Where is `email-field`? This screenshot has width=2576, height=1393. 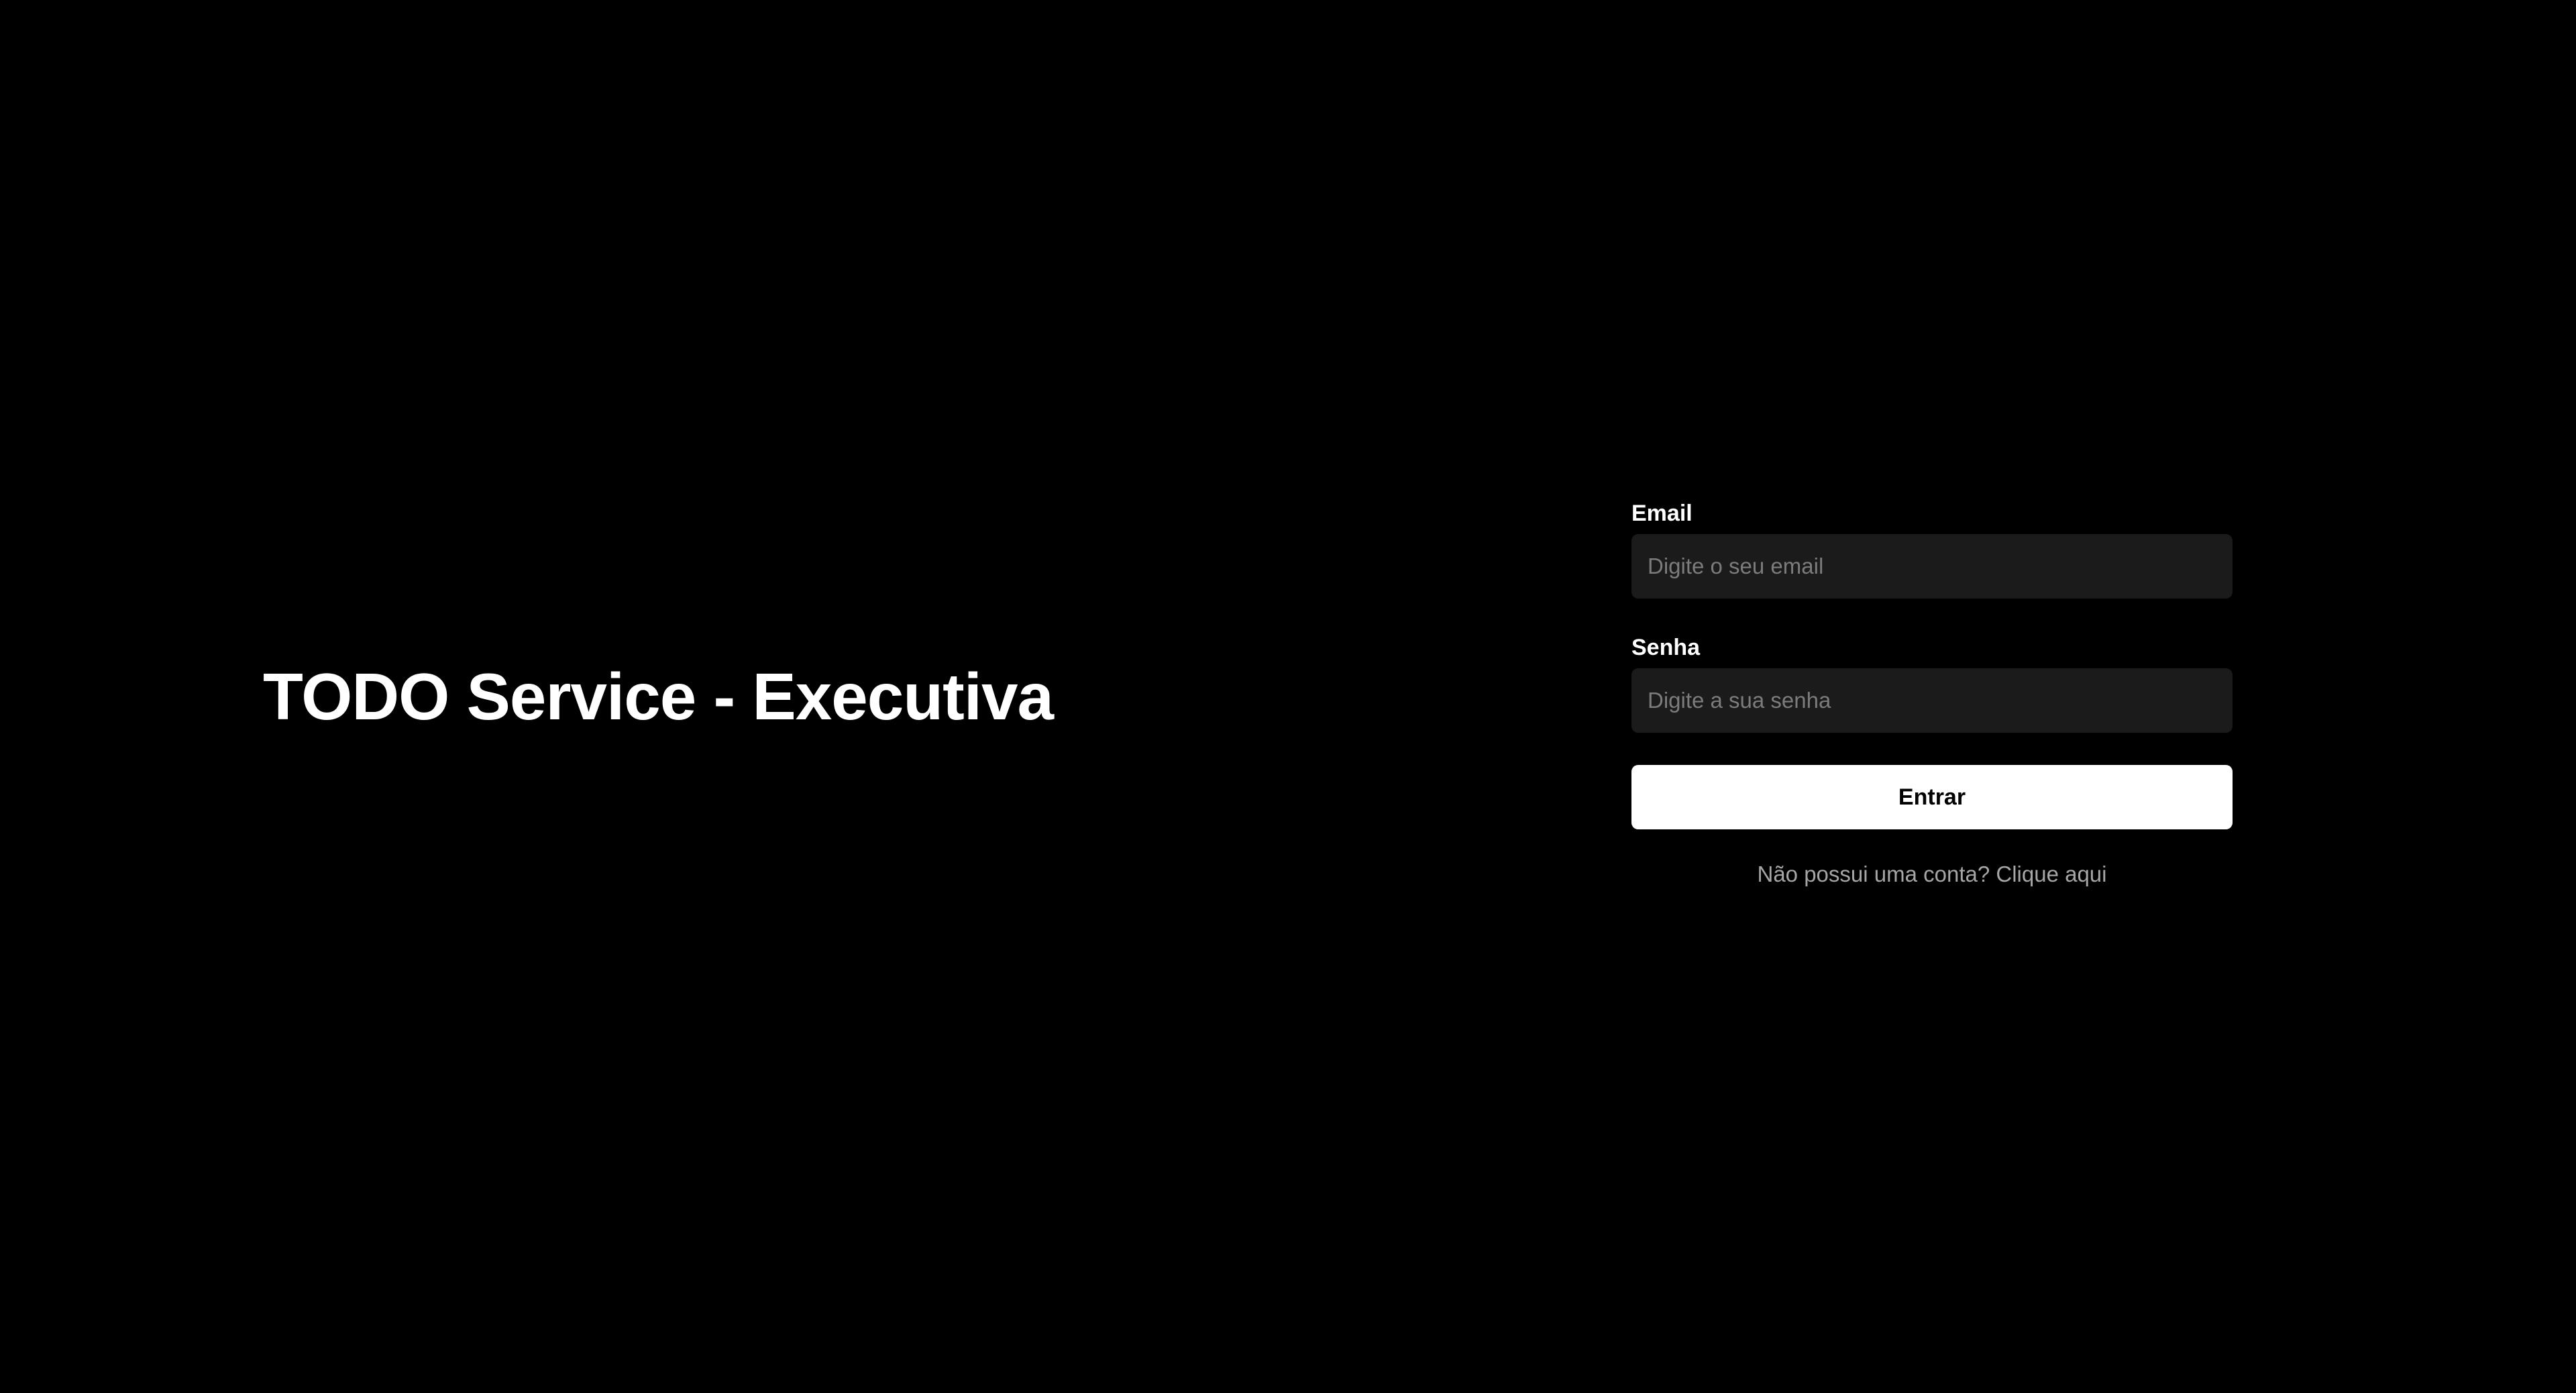
email-field is located at coordinates (1932, 566).